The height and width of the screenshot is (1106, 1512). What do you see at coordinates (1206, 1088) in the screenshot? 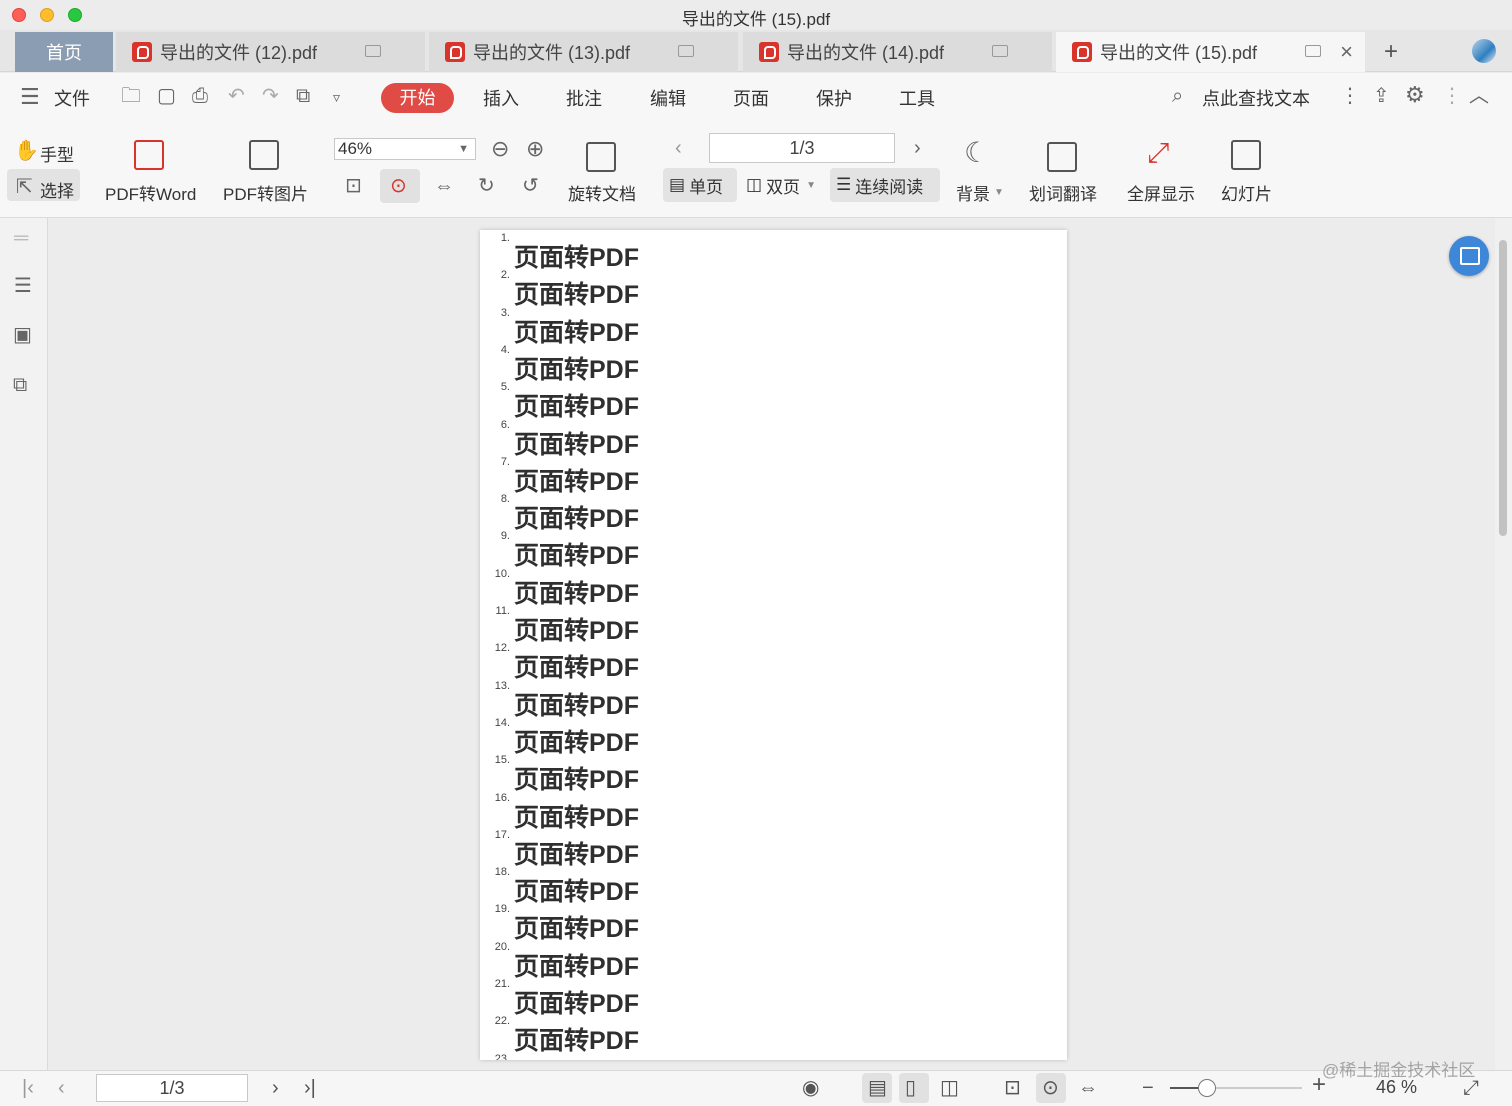
I see `zoom-slider-knob` at bounding box center [1206, 1088].